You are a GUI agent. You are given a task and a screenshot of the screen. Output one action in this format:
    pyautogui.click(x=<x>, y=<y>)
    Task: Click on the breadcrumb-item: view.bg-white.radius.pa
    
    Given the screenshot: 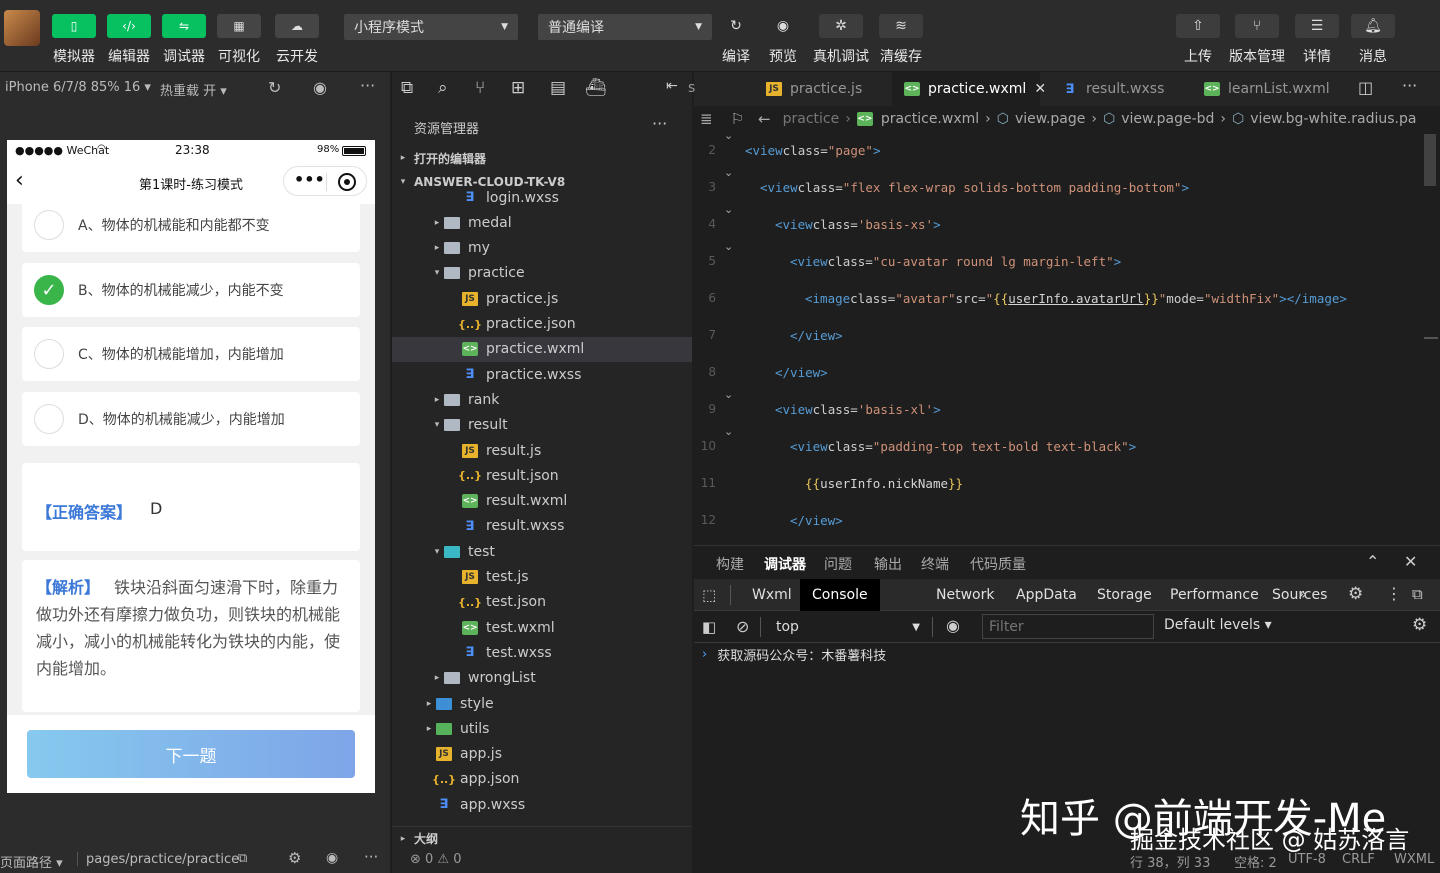 What is the action you would take?
    pyautogui.click(x=1333, y=119)
    